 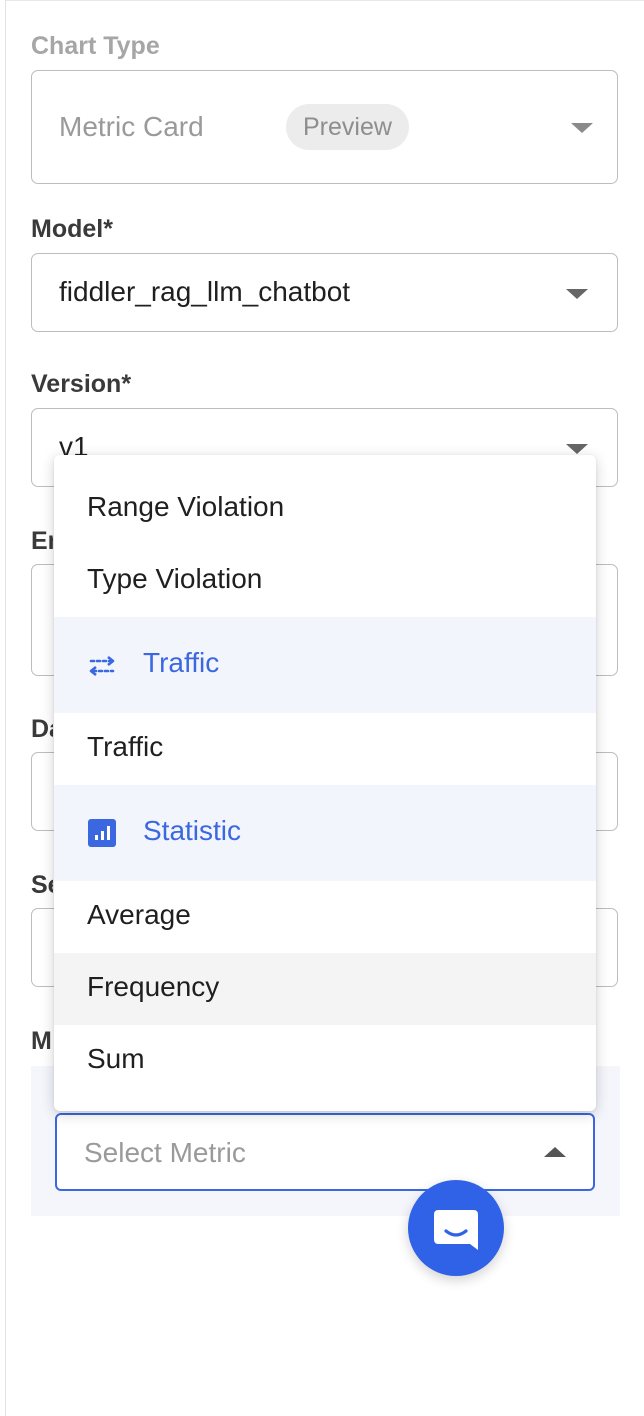 I want to click on left-divider, so click(x=5, y=708).